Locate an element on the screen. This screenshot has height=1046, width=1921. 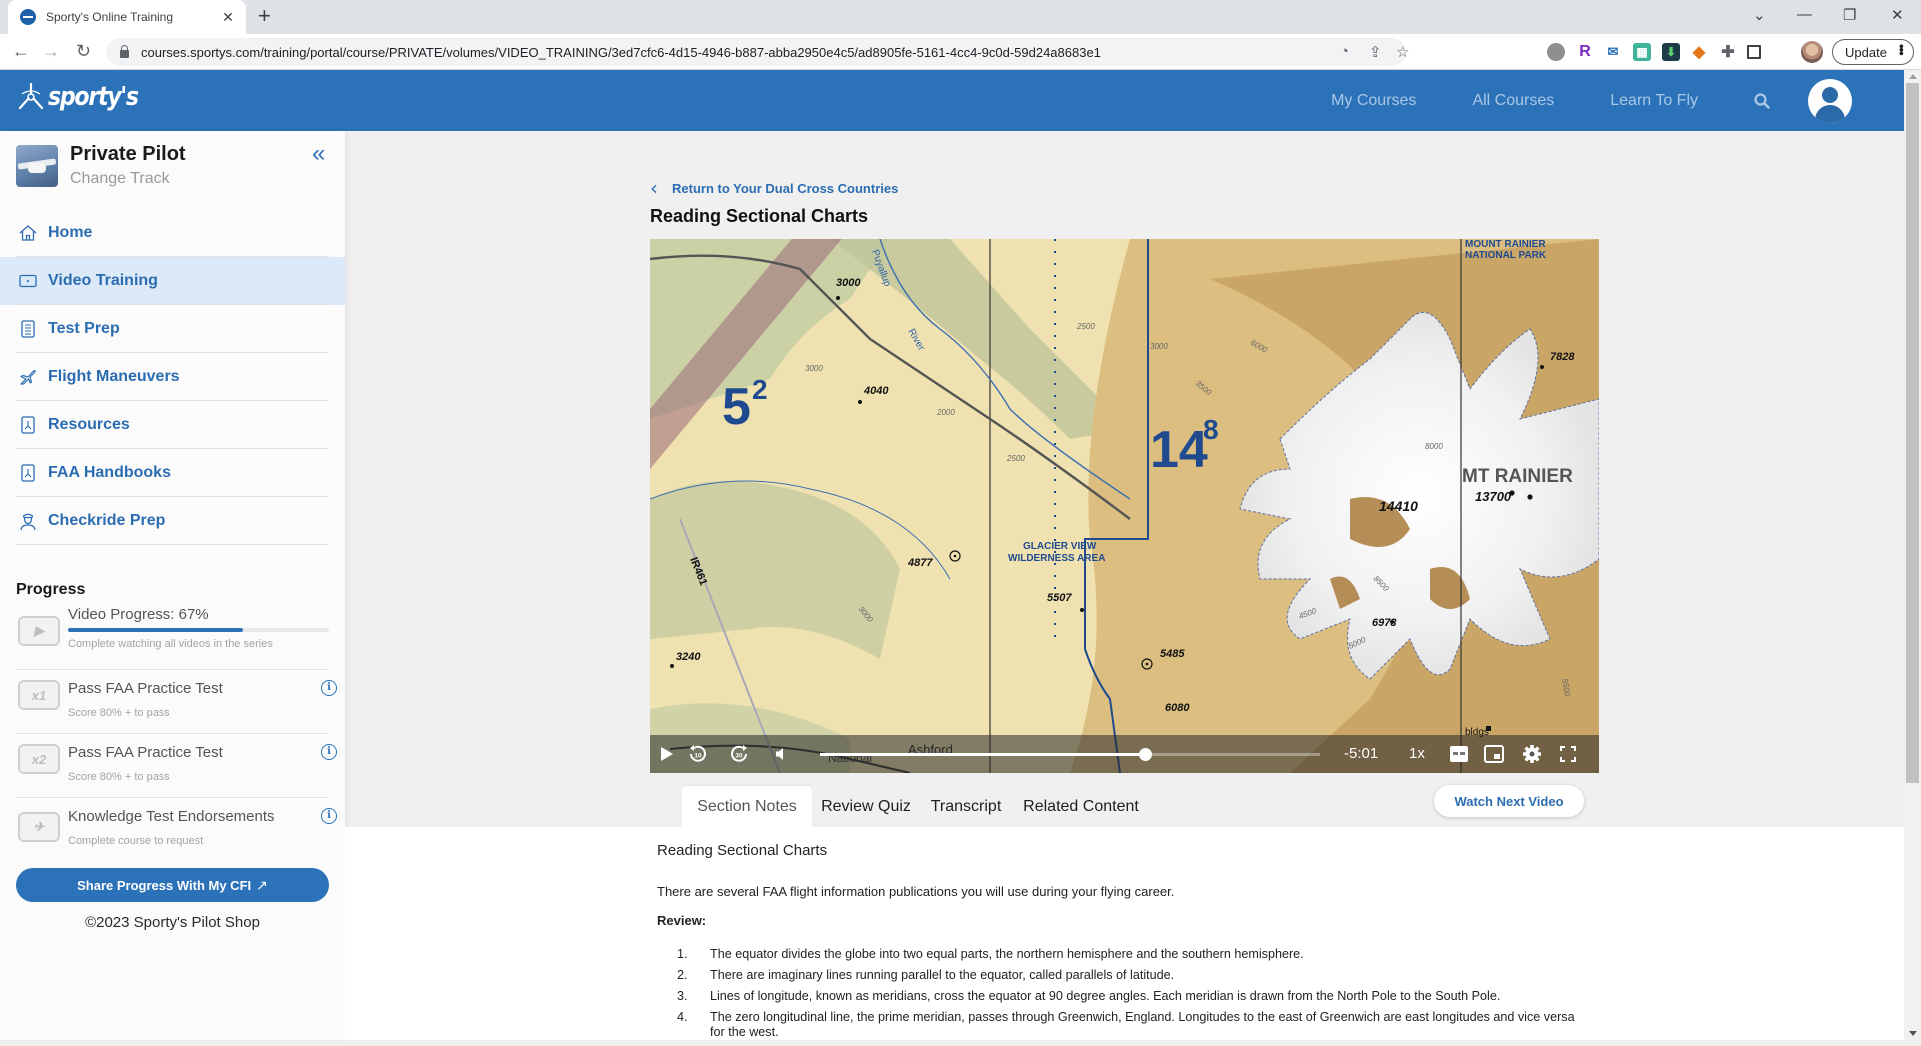
restore-button: ❐ is located at coordinates (1849, 15).